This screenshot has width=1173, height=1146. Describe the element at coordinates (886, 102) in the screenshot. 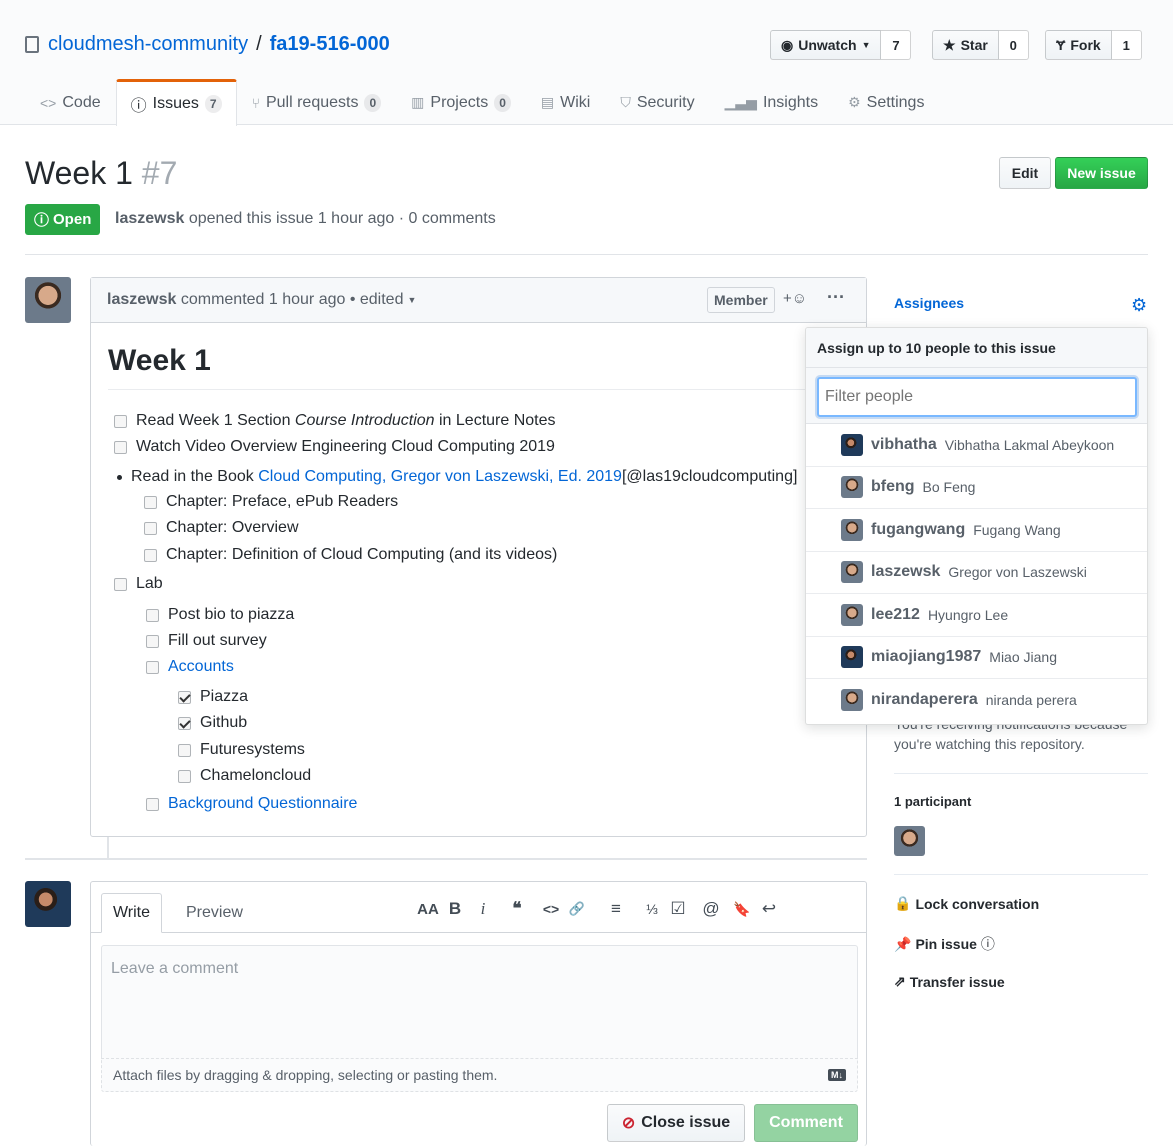

I see `tab-settings: ⚙ Settings` at that location.